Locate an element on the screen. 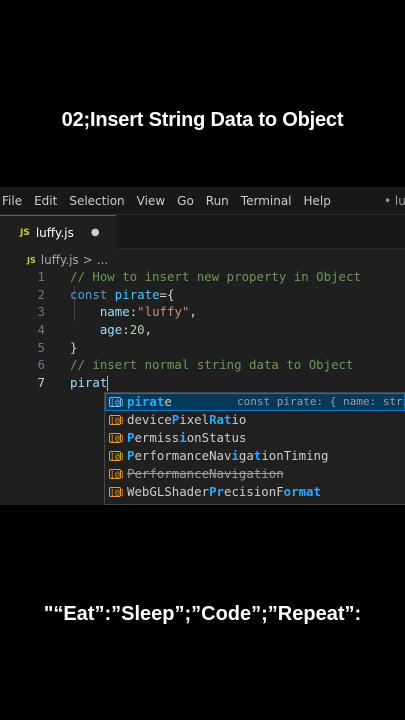  code-text: // How to insert new property in Object is located at coordinates (215, 277).